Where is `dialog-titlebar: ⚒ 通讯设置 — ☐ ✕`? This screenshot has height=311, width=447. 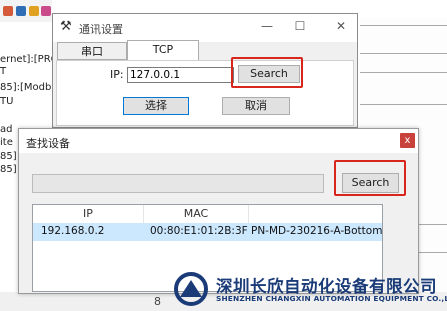 dialog-titlebar: ⚒ 通讯设置 — ☐ ✕ is located at coordinates (205, 28).